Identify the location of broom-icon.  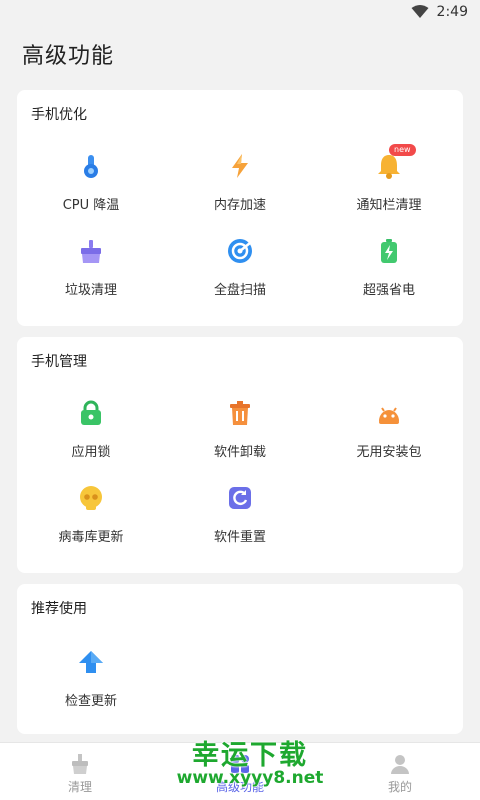
(91, 251).